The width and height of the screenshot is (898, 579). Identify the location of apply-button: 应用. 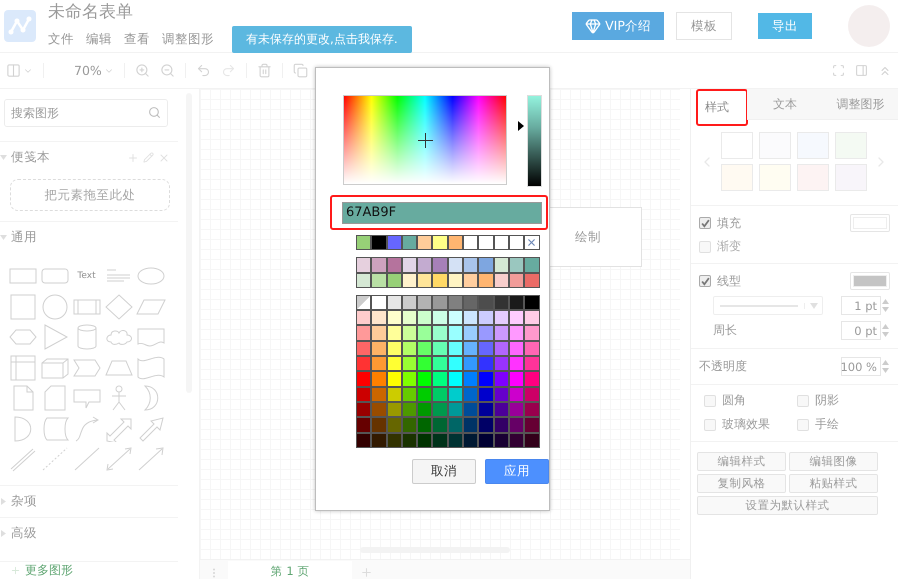
(517, 471).